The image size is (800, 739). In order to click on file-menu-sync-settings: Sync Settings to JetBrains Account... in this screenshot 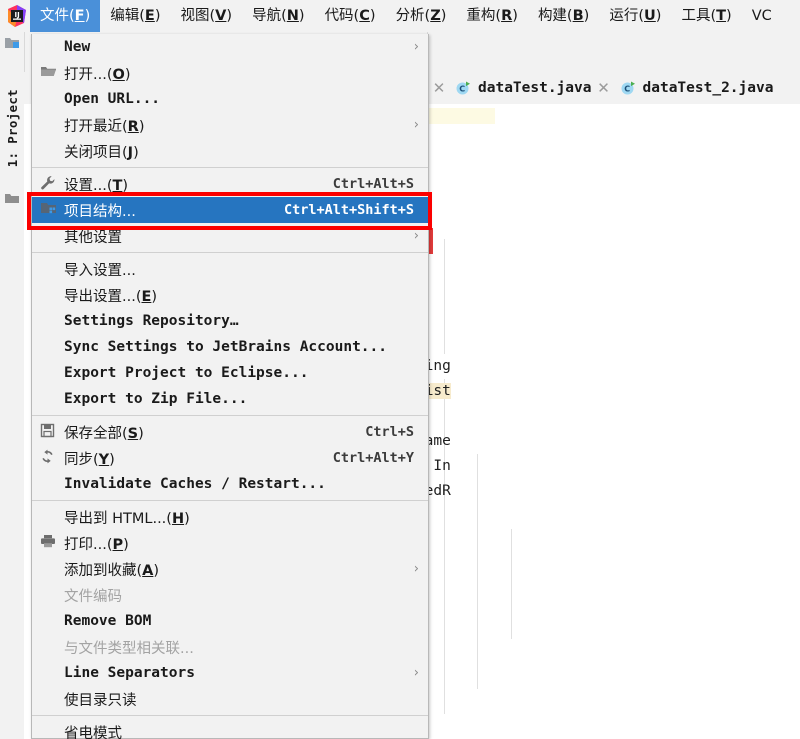, I will do `click(230, 347)`.